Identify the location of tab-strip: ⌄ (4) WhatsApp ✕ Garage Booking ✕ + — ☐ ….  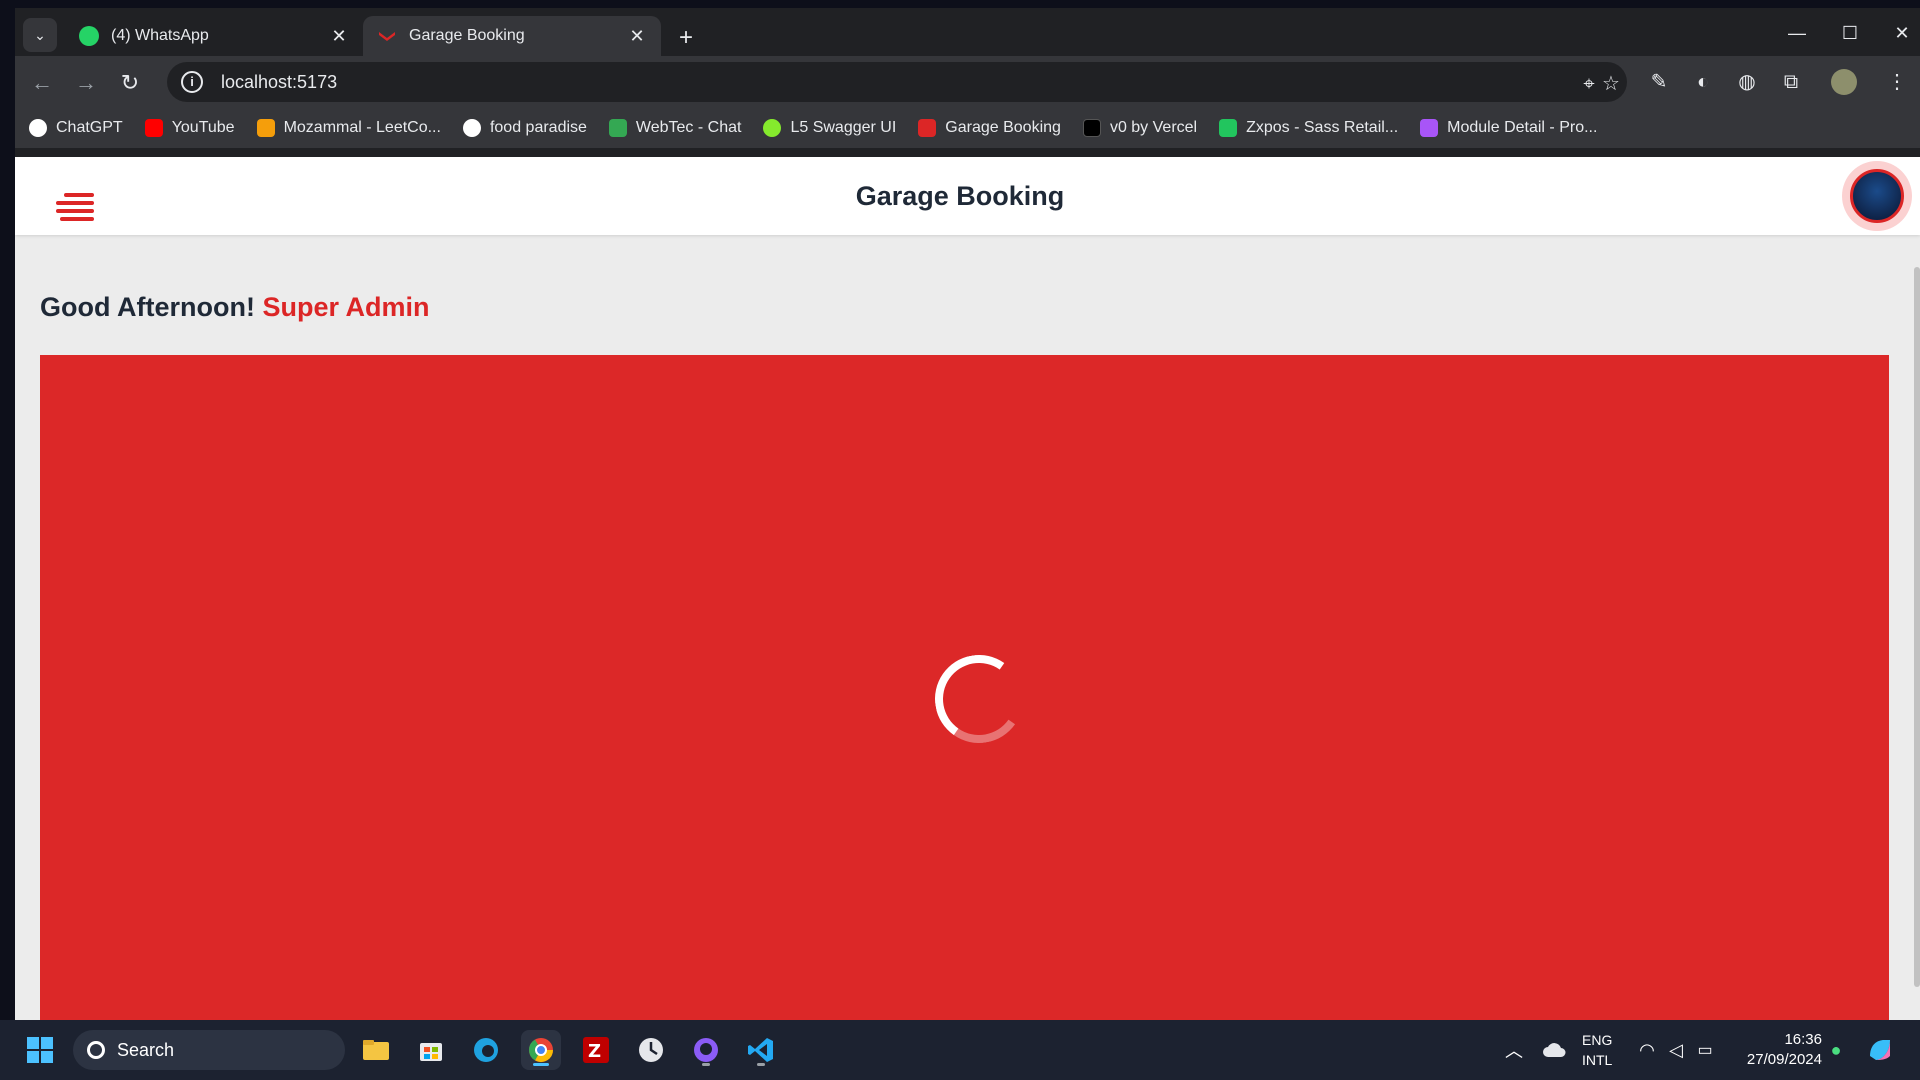
(967, 32).